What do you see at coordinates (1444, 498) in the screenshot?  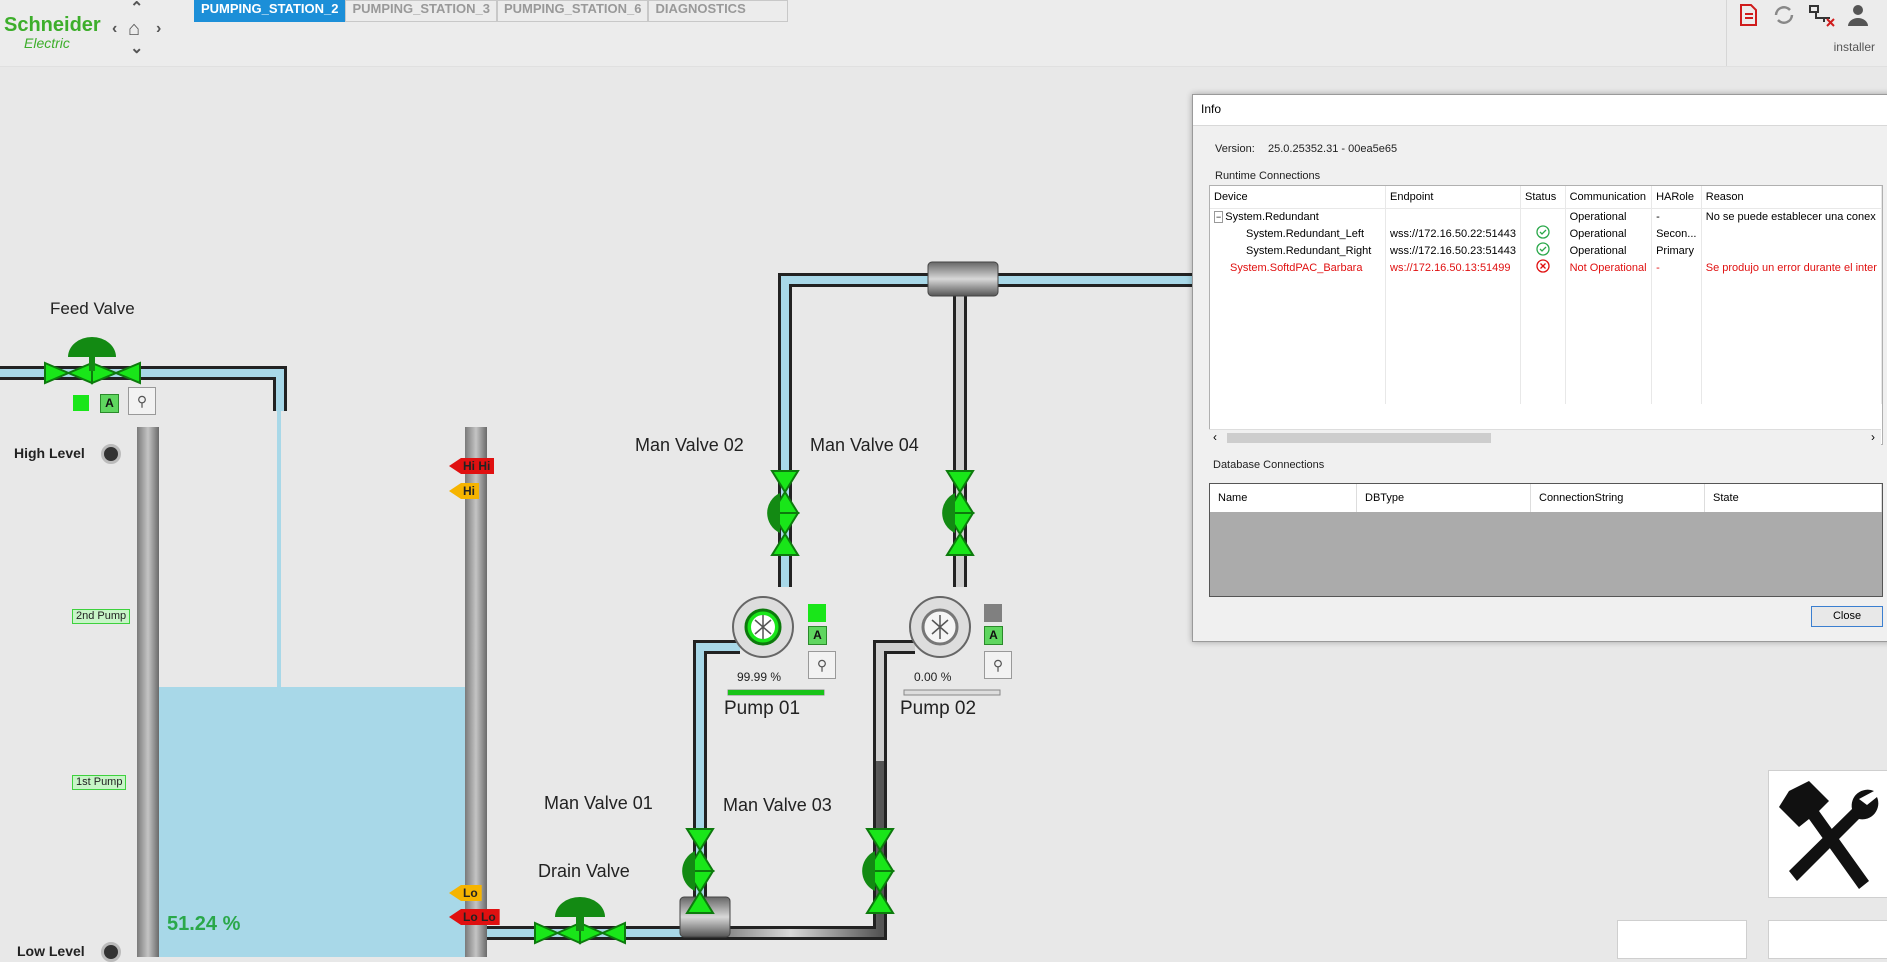 I see `col-dbtype: DBType` at bounding box center [1444, 498].